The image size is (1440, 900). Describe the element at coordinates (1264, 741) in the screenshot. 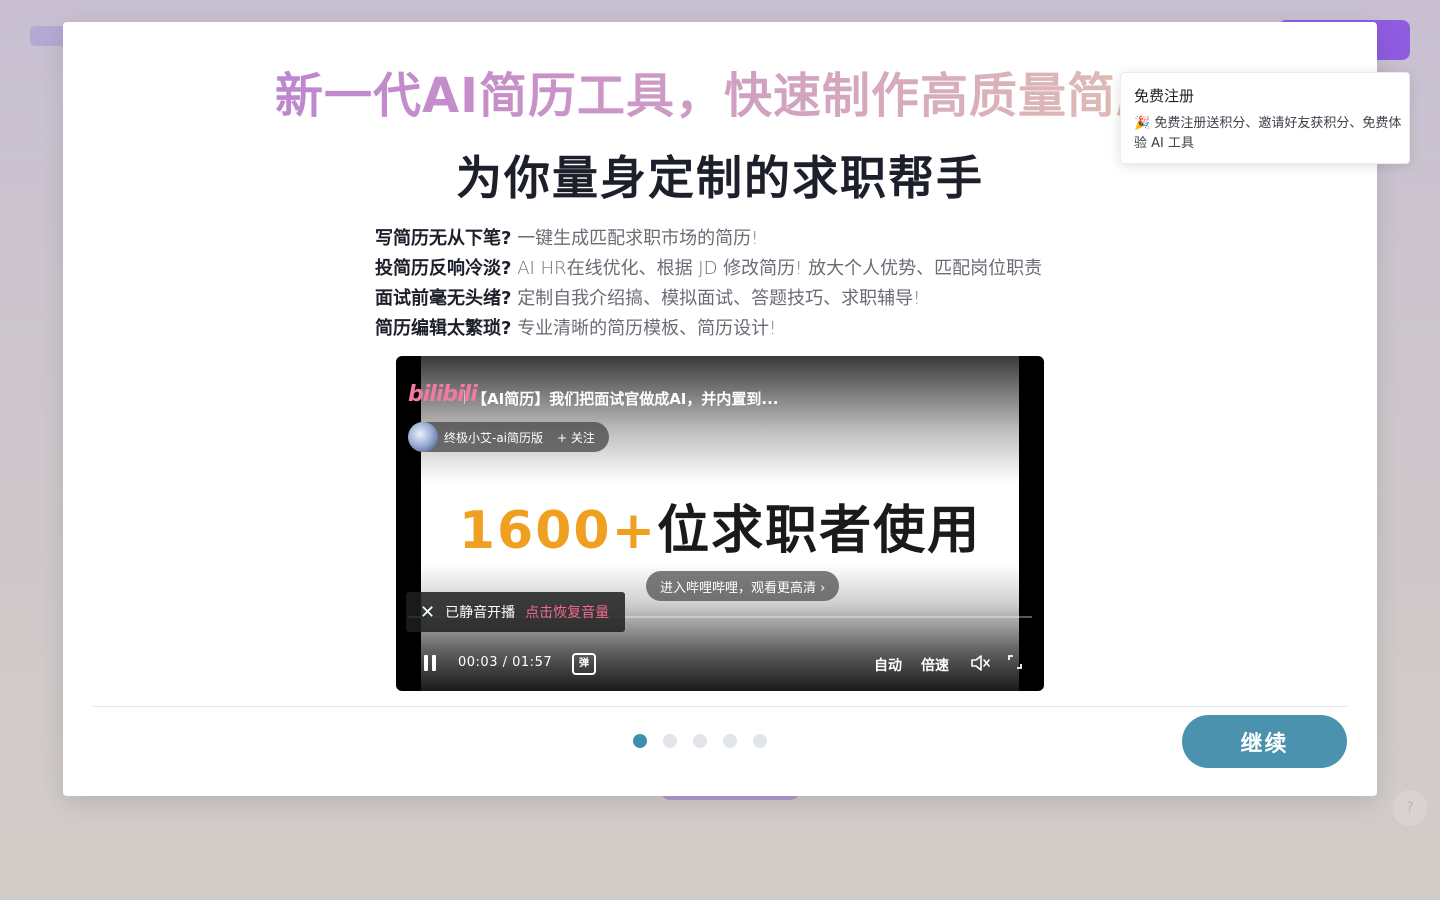

I see `continue-button: 继续` at that location.